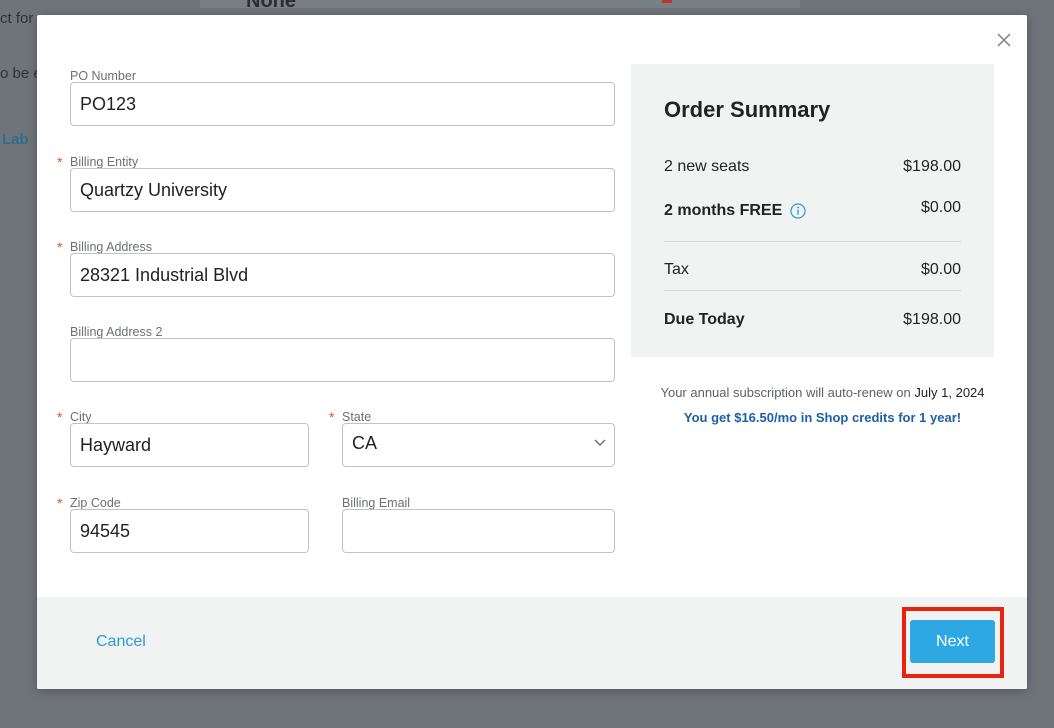  I want to click on summary-row-seats: 2 new seats $198.00, so click(812, 167).